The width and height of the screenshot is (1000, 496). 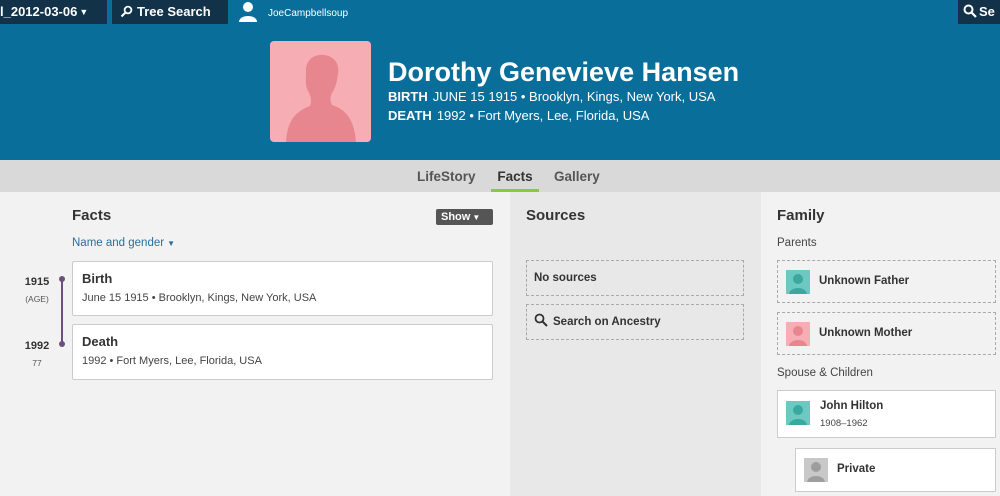 What do you see at coordinates (37, 299) in the screenshot?
I see `timeline-age-label: (AGE)` at bounding box center [37, 299].